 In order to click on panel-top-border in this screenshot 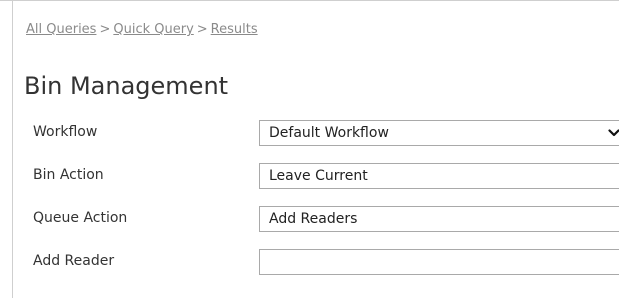, I will do `click(309, 0)`.